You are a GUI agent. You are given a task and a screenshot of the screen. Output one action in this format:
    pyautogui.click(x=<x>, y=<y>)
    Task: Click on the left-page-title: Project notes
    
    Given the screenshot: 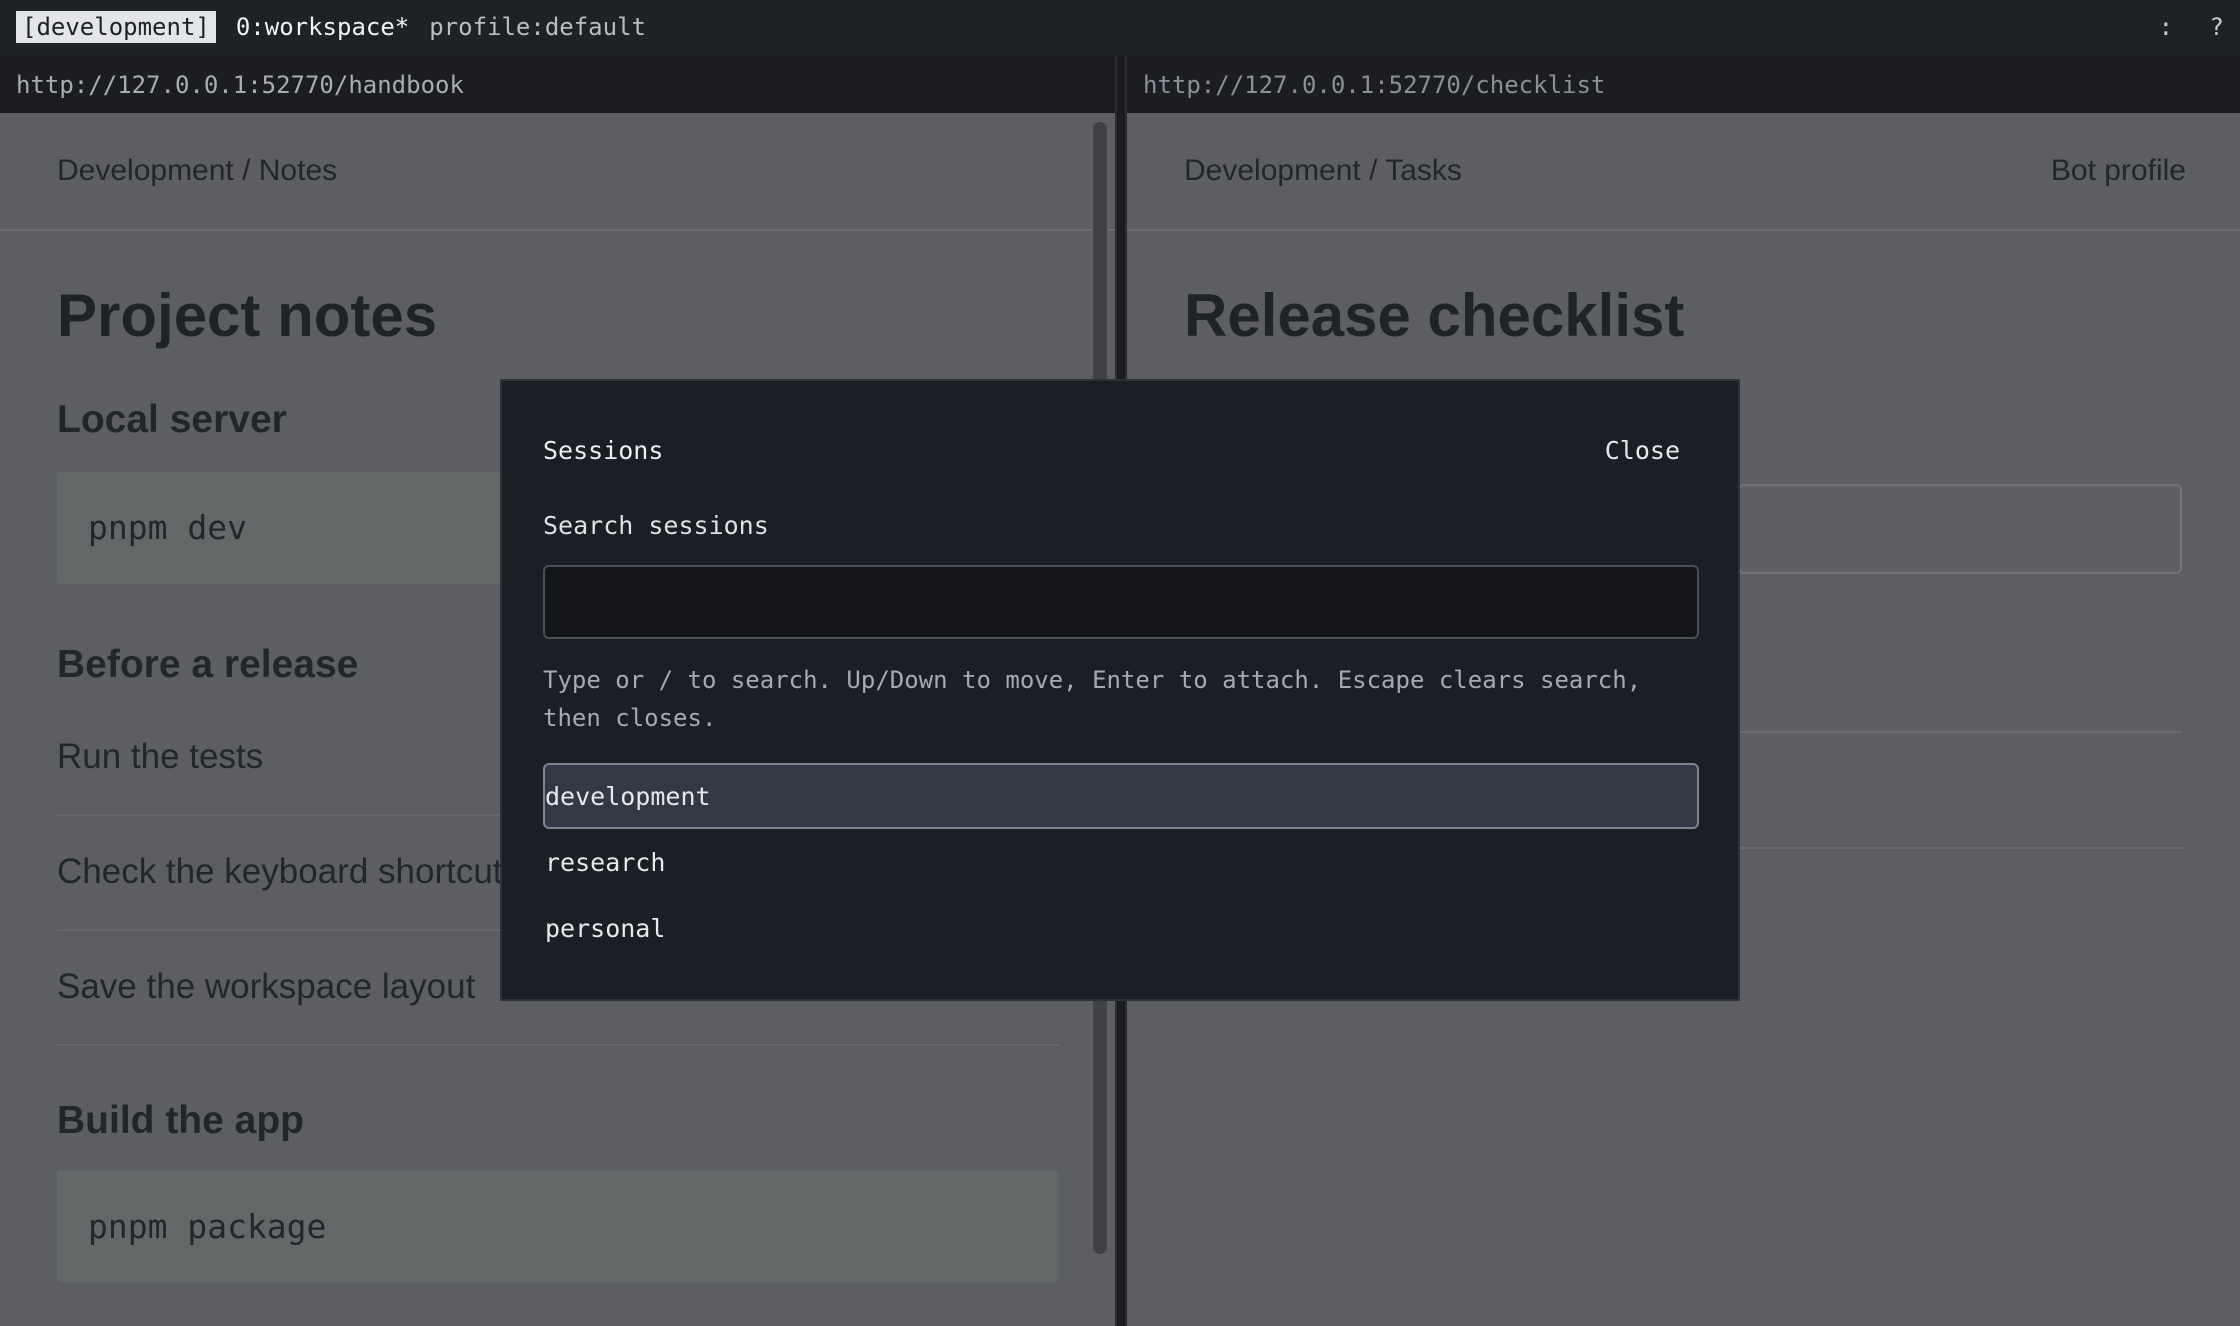 What is the action you would take?
    pyautogui.click(x=247, y=315)
    